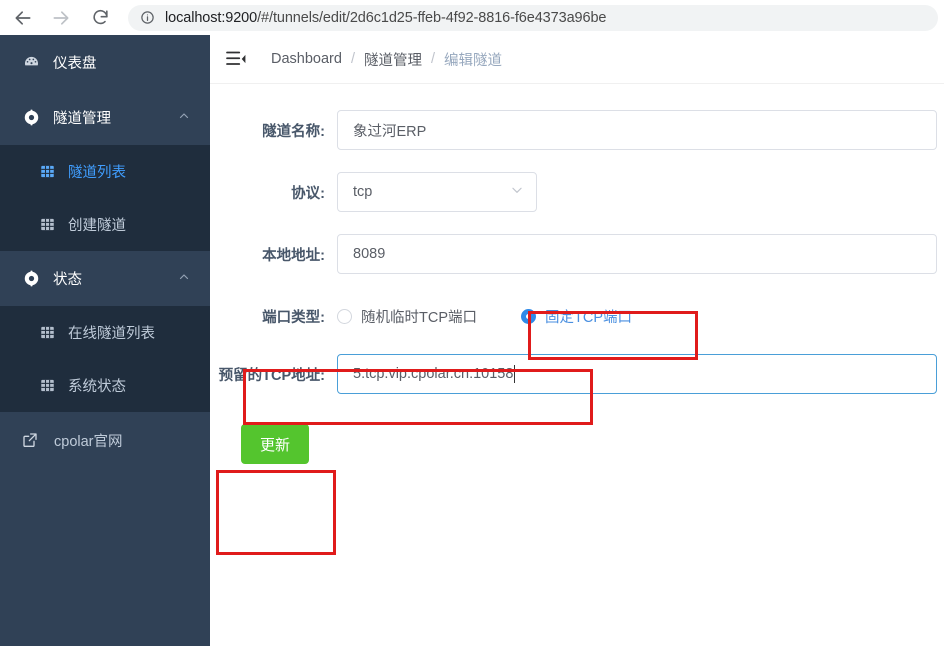  Describe the element at coordinates (31, 118) in the screenshot. I see `tunnel-circle-icon` at that location.